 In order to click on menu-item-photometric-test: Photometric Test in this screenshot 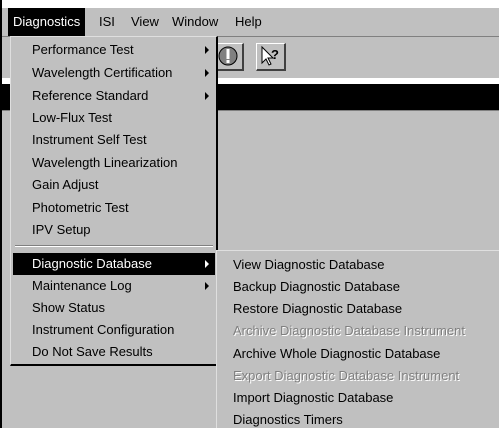, I will do `click(114, 208)`.